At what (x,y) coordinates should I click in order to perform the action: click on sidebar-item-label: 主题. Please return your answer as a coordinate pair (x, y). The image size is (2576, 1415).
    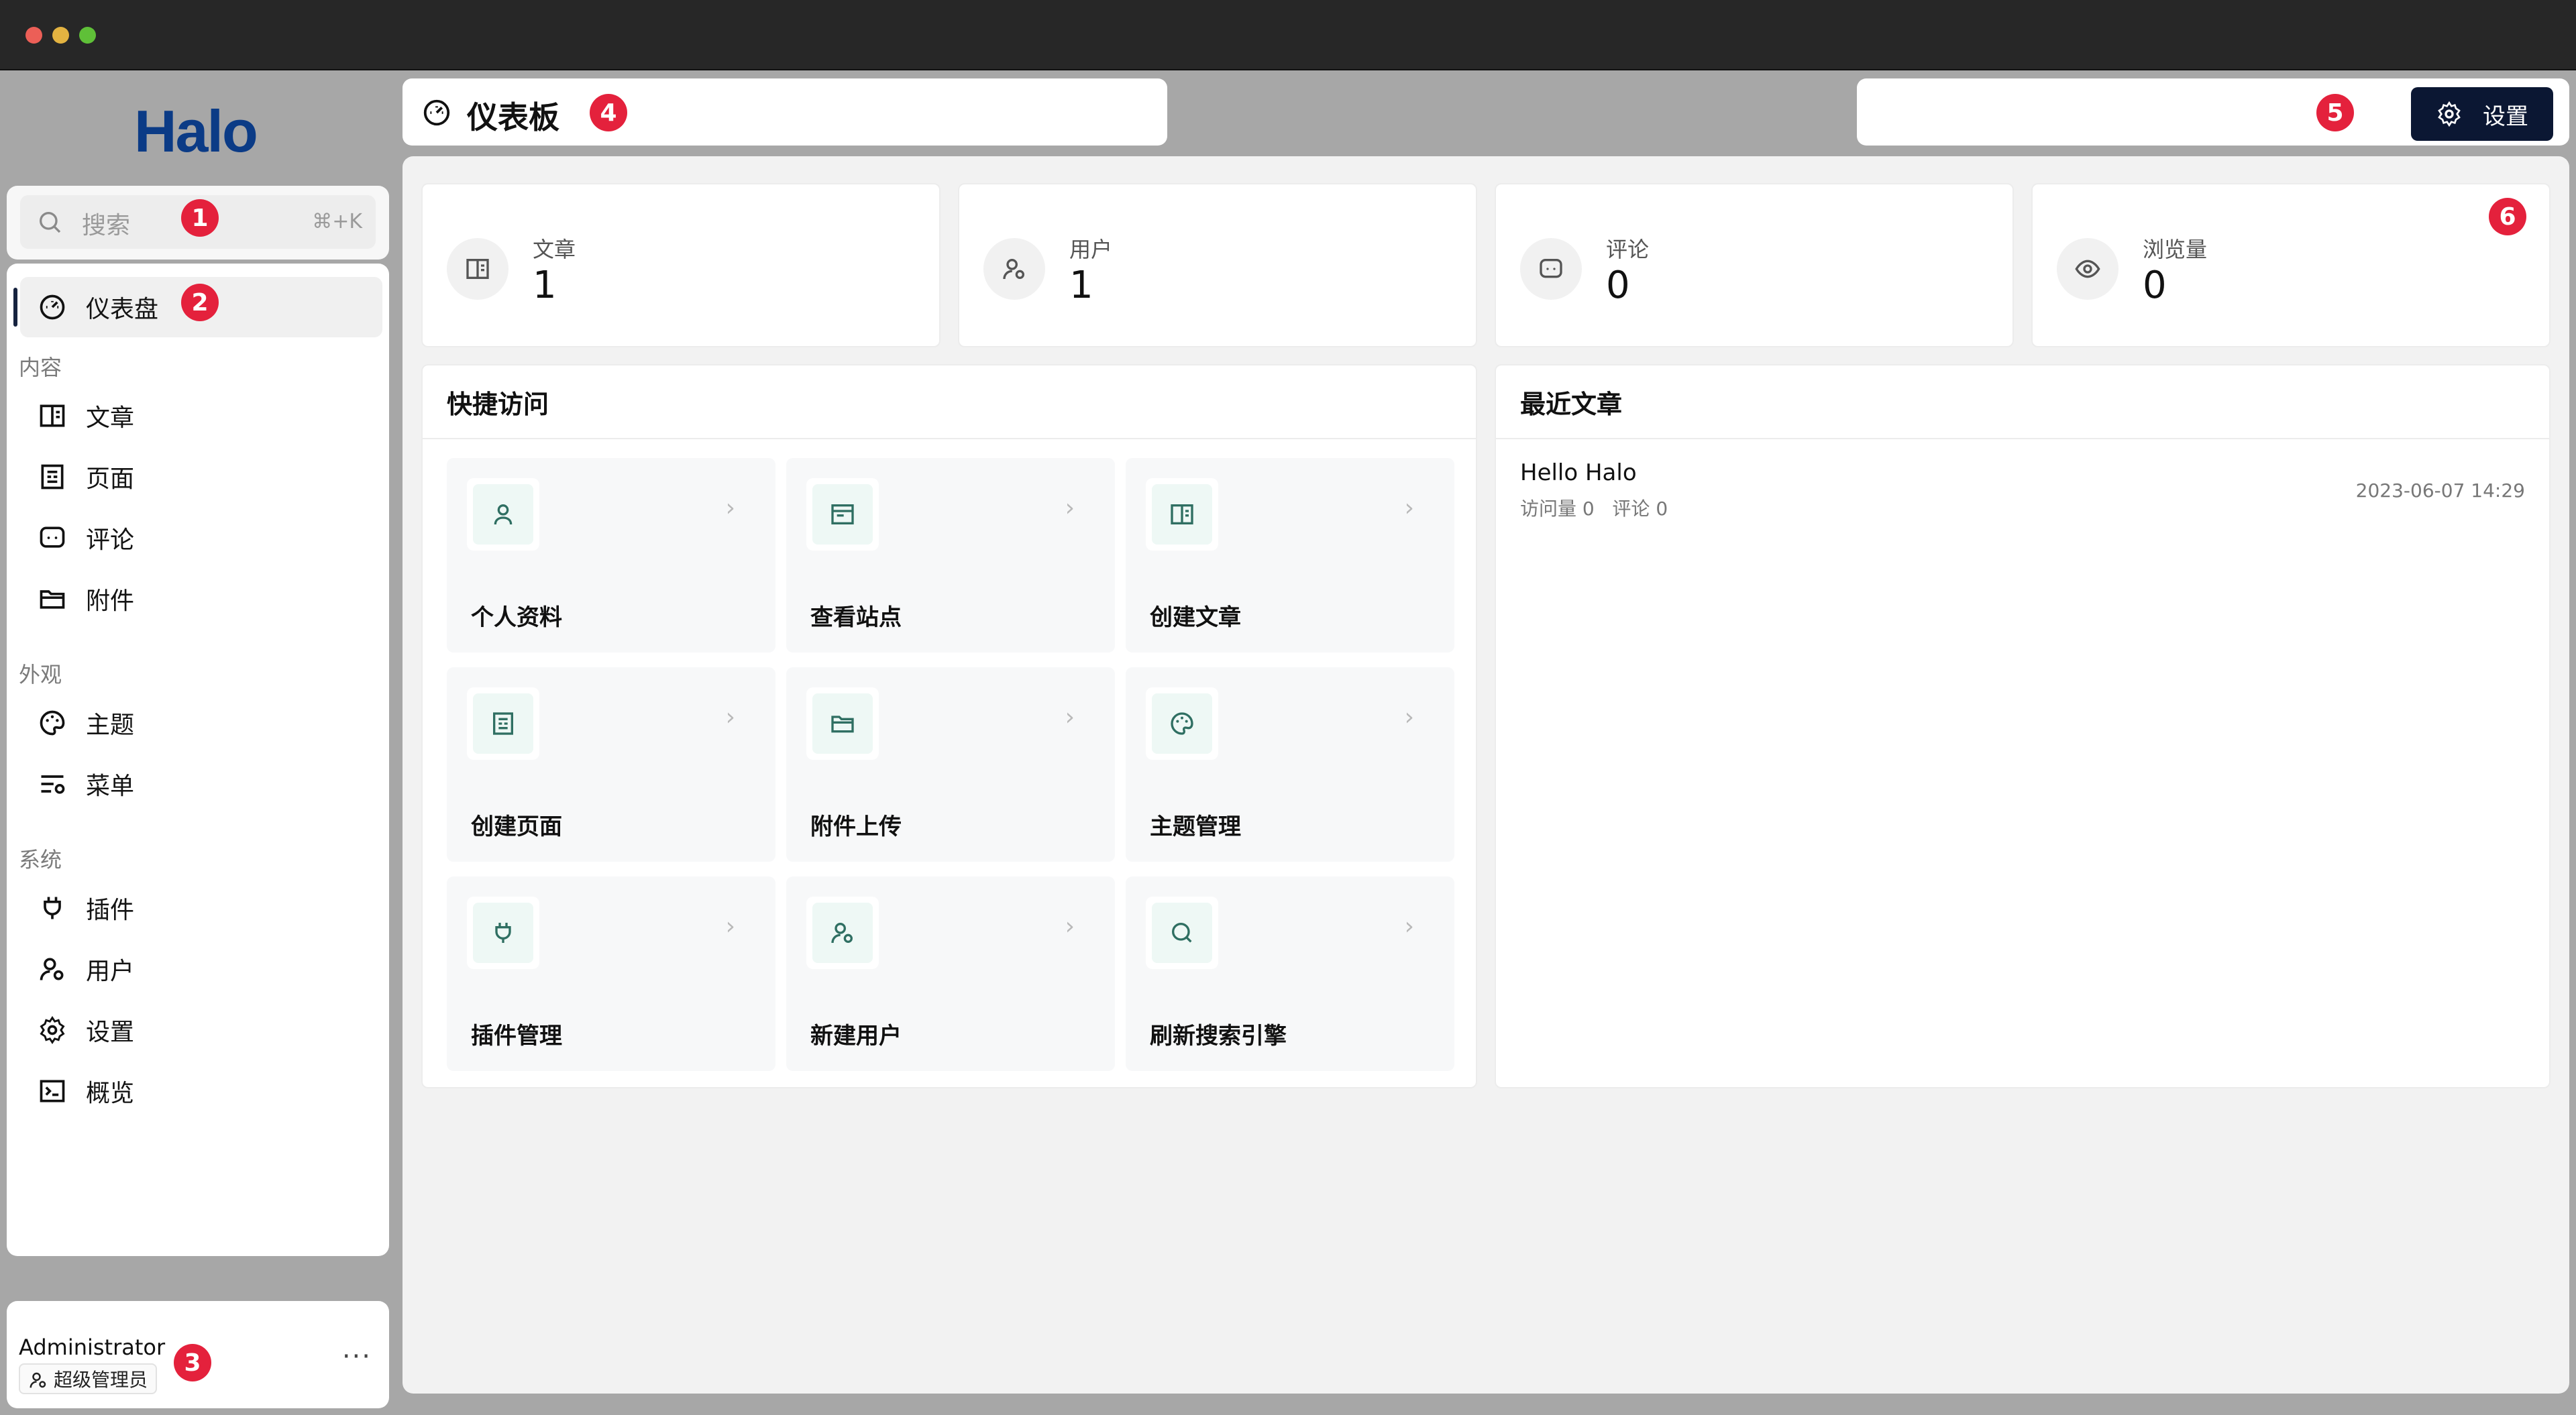
    Looking at the image, I should click on (110, 725).